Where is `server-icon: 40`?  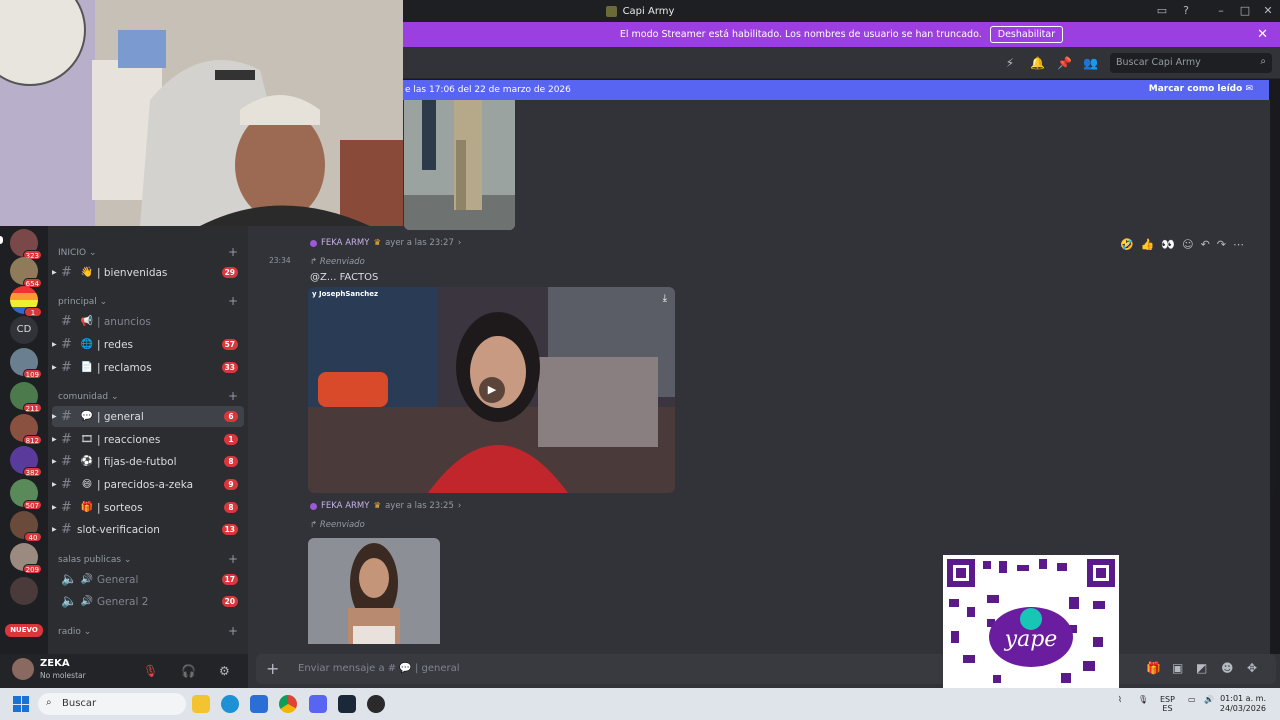
server-icon: 40 is located at coordinates (26, 526).